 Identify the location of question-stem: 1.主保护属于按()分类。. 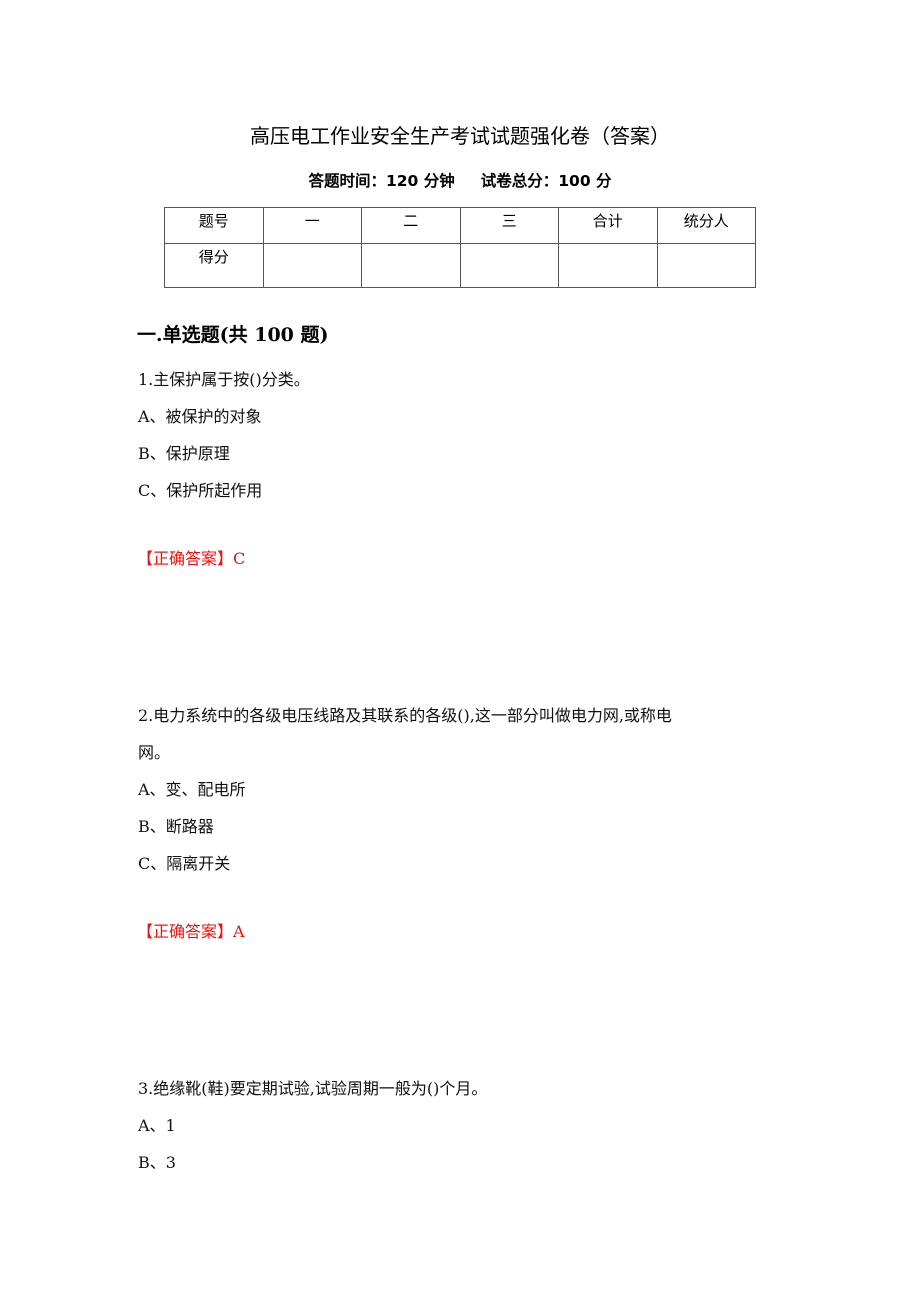
(224, 379).